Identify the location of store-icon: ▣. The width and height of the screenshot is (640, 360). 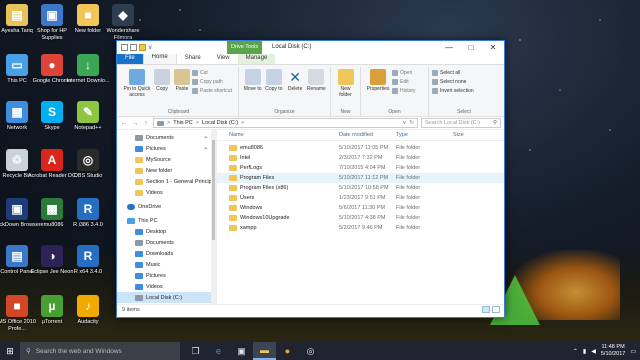
(241, 351).